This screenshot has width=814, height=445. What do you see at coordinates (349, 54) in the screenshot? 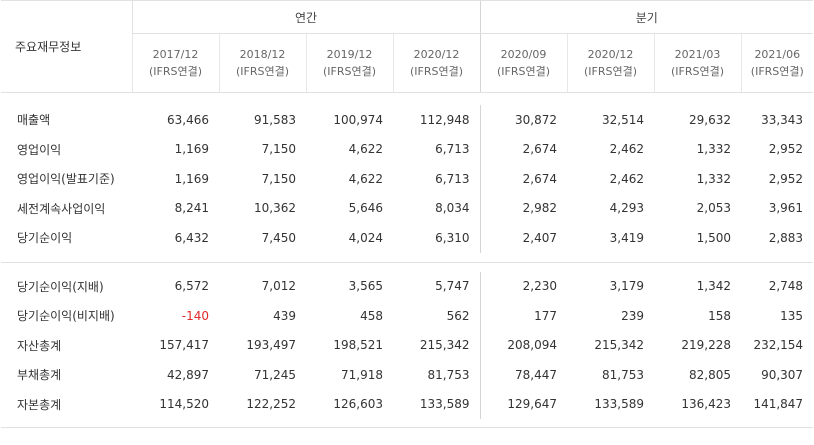
I see `period-date: 2019/12` at bounding box center [349, 54].